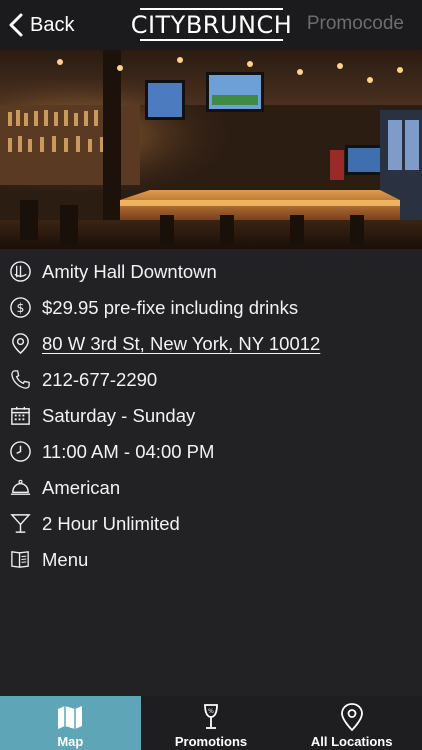  I want to click on wine-glass-icon: %, so click(211, 717).